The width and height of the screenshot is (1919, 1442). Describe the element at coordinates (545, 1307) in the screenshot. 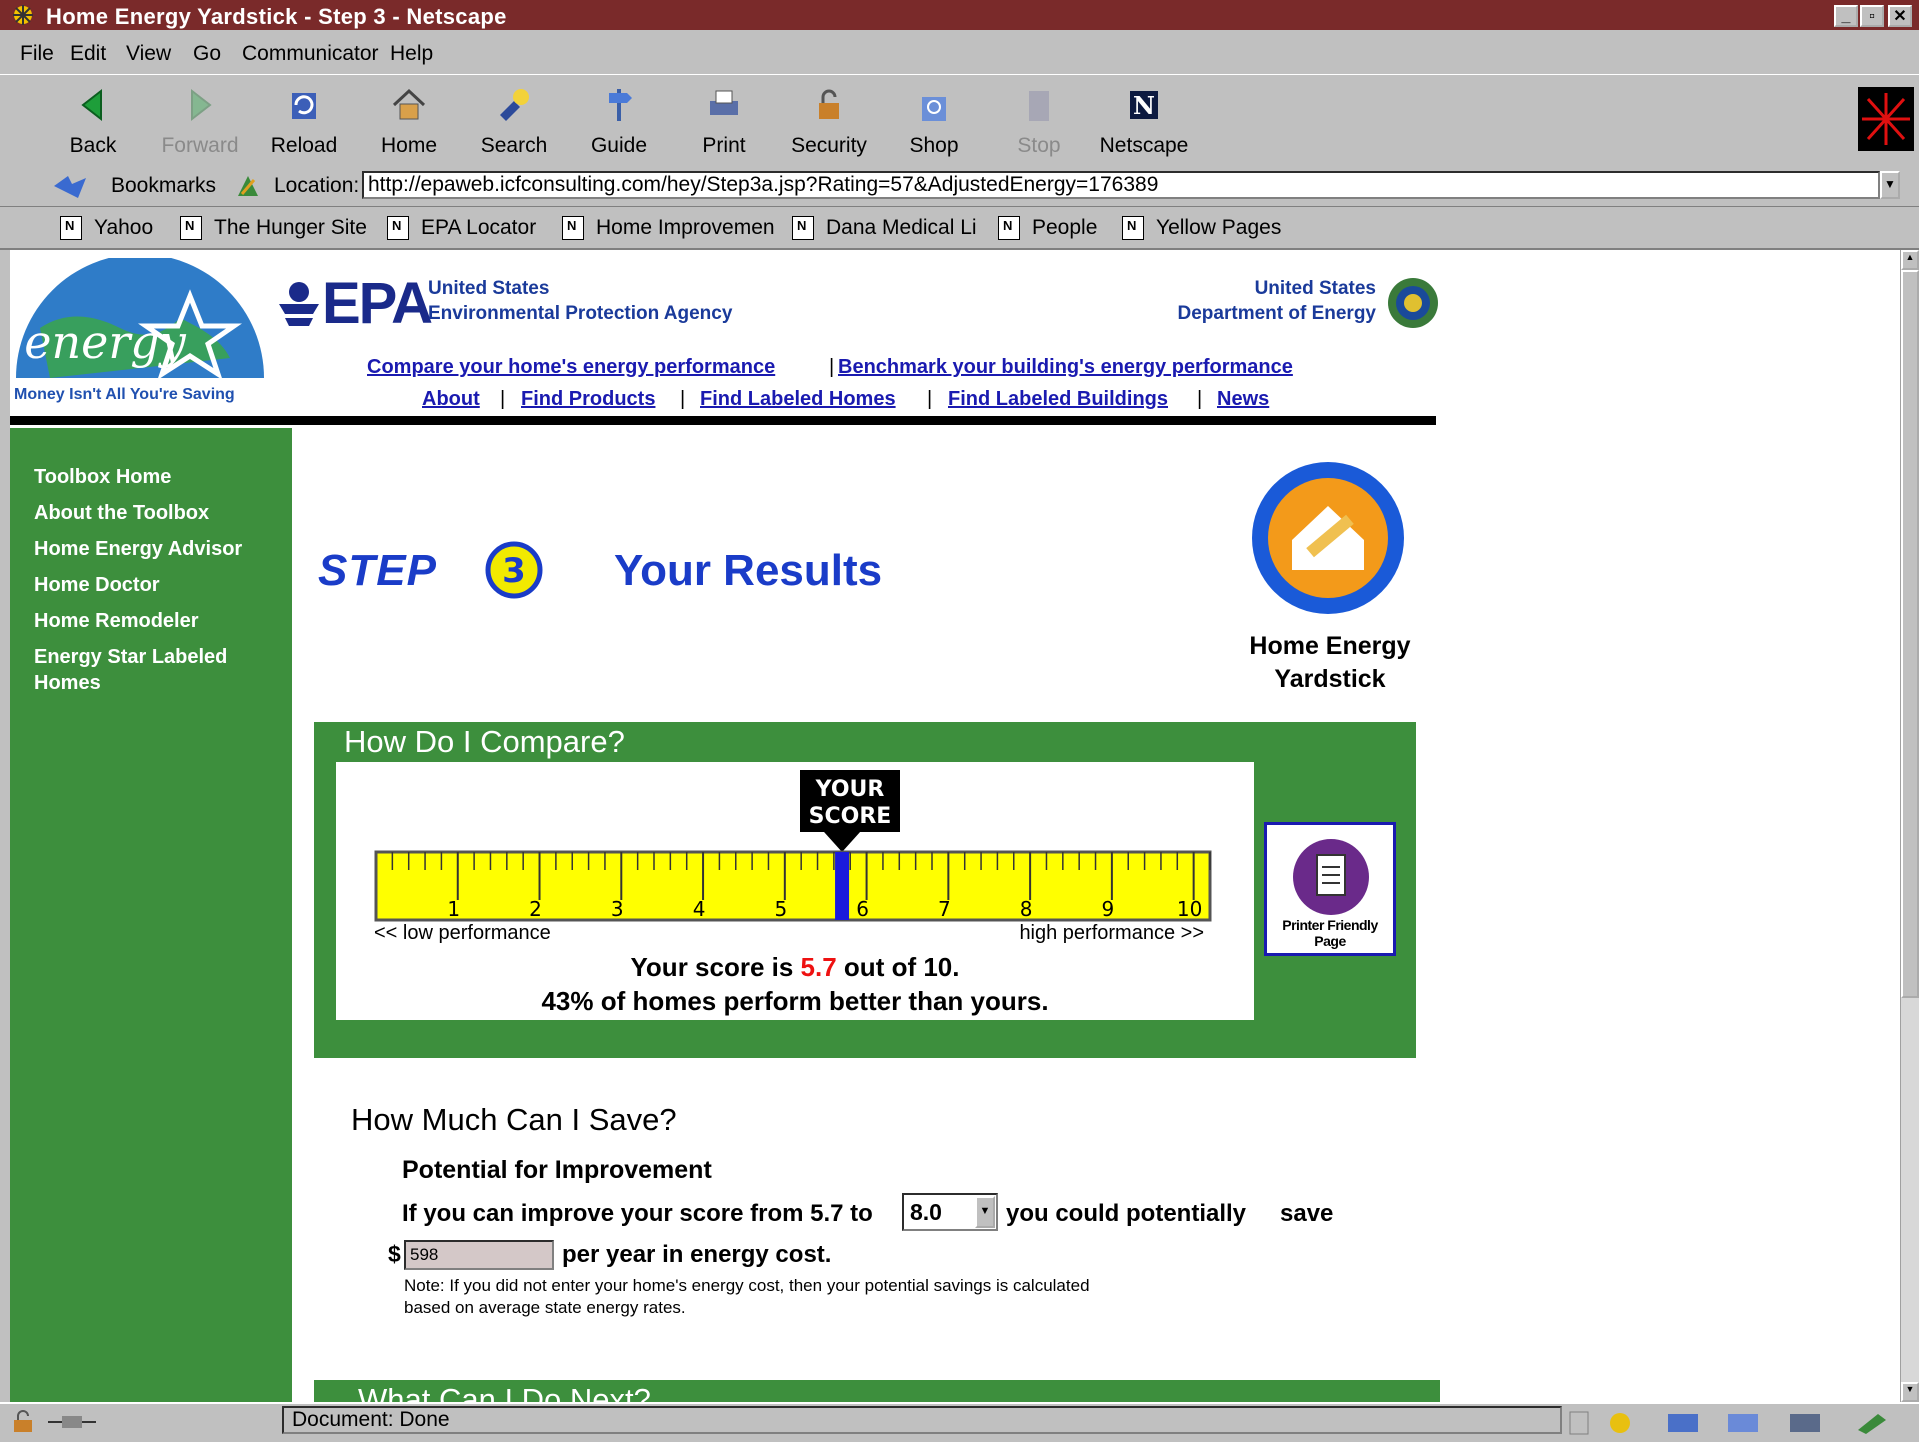

I see `note-line2: based on average state energy rates.` at that location.